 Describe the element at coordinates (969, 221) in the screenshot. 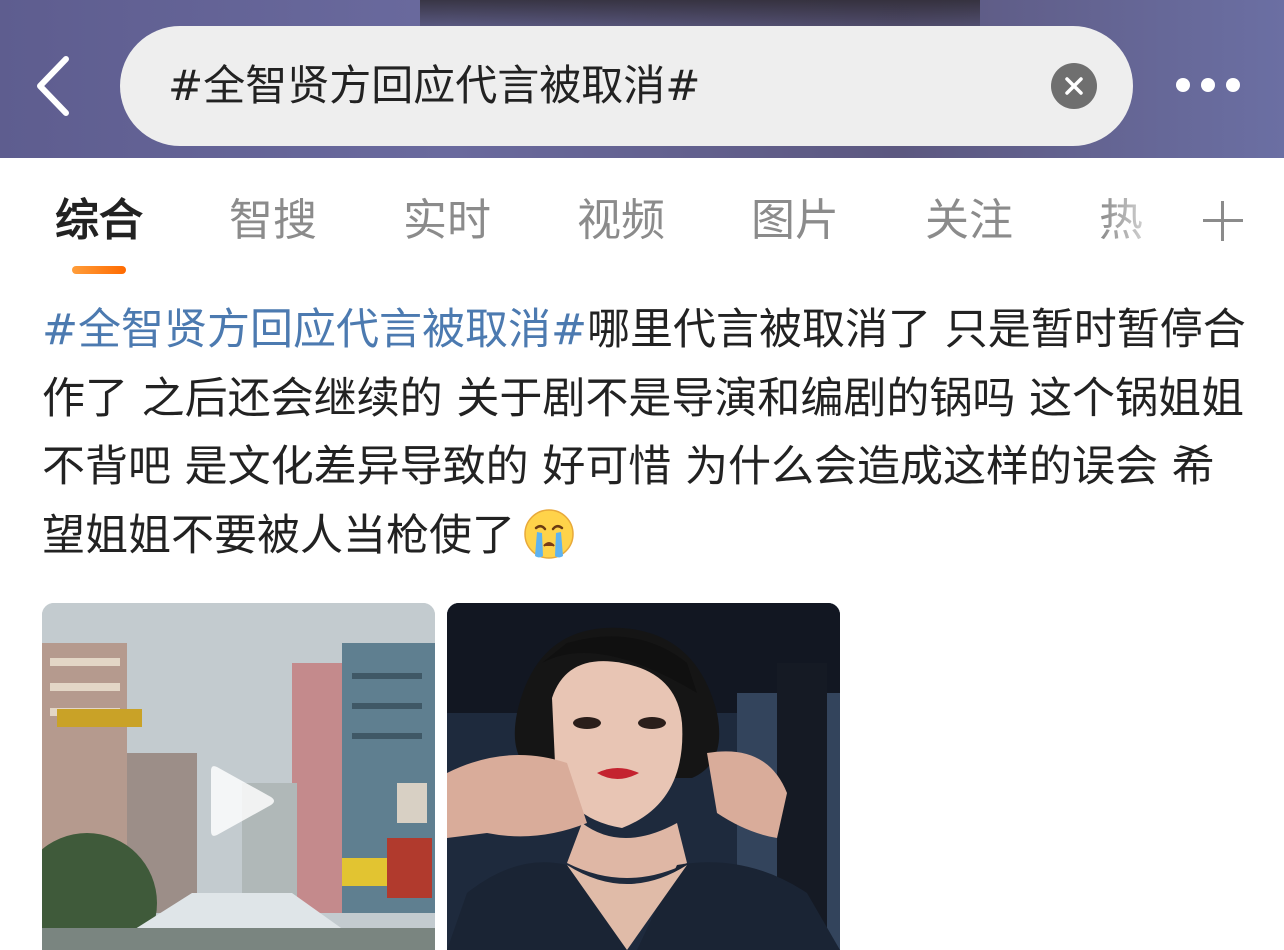

I see `tab-following: 关注` at that location.